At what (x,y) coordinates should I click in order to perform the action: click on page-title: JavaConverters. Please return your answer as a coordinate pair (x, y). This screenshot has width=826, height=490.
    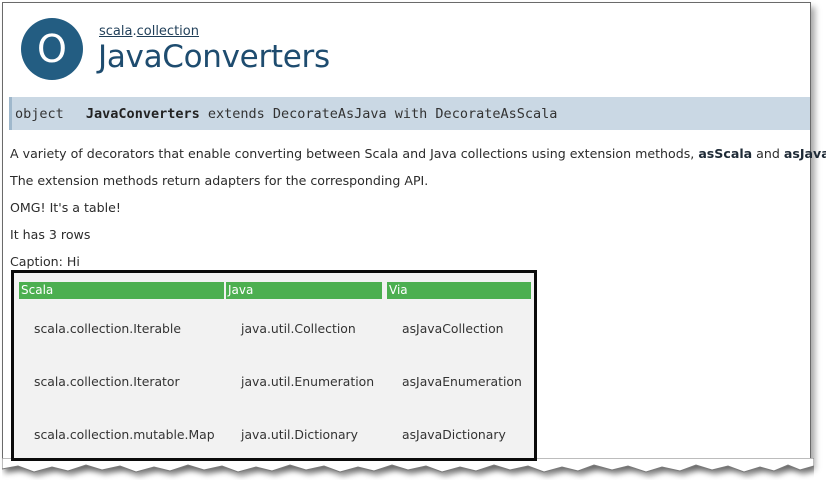
    Looking at the image, I should click on (214, 57).